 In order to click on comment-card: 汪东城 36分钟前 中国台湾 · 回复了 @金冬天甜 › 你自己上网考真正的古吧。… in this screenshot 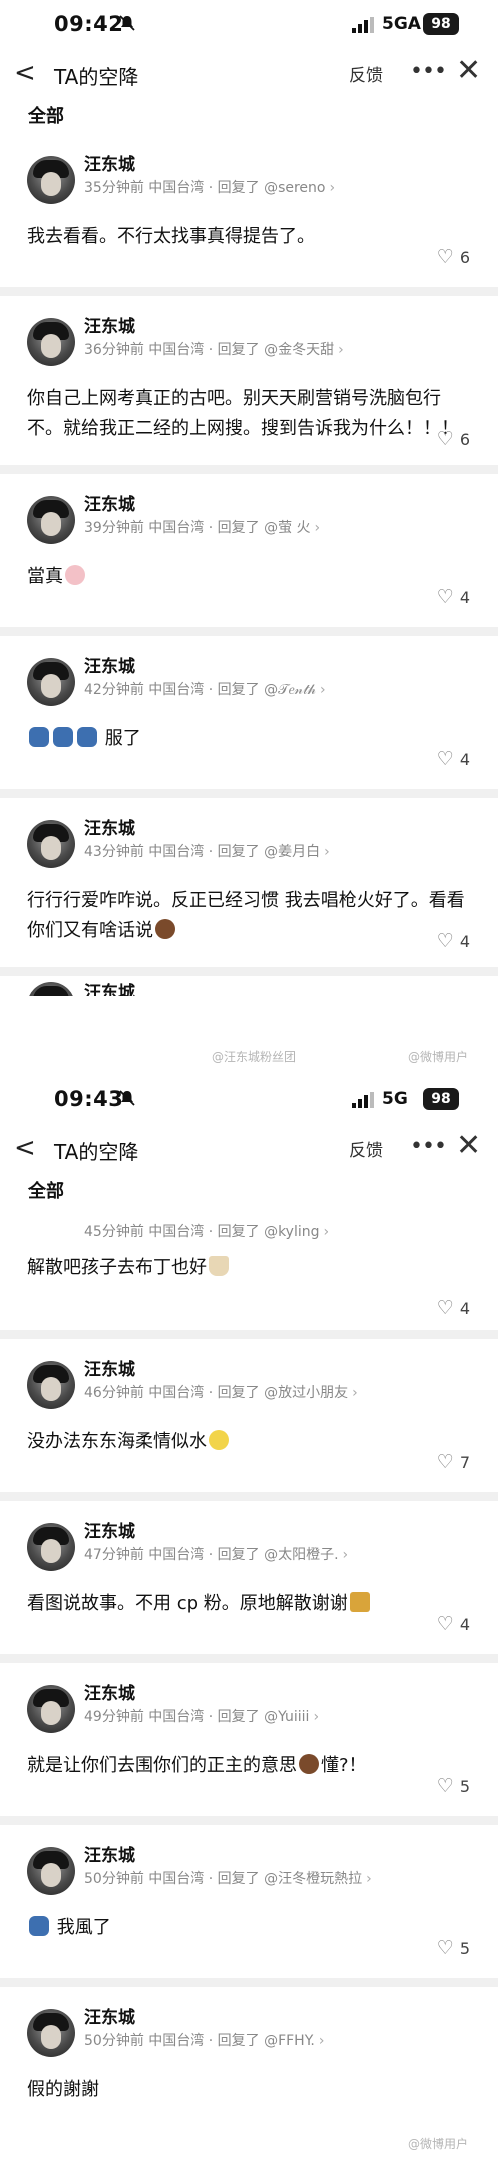, I will do `click(249, 385)`.